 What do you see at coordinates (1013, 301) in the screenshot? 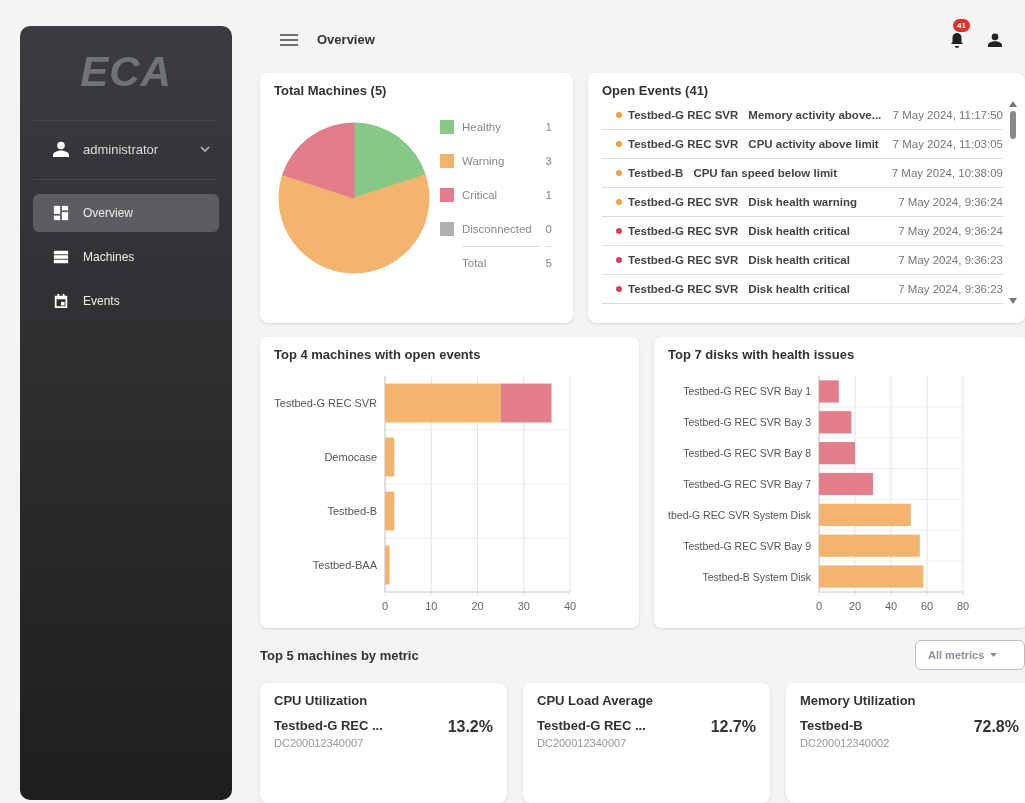
I see `scroll-down-icon` at bounding box center [1013, 301].